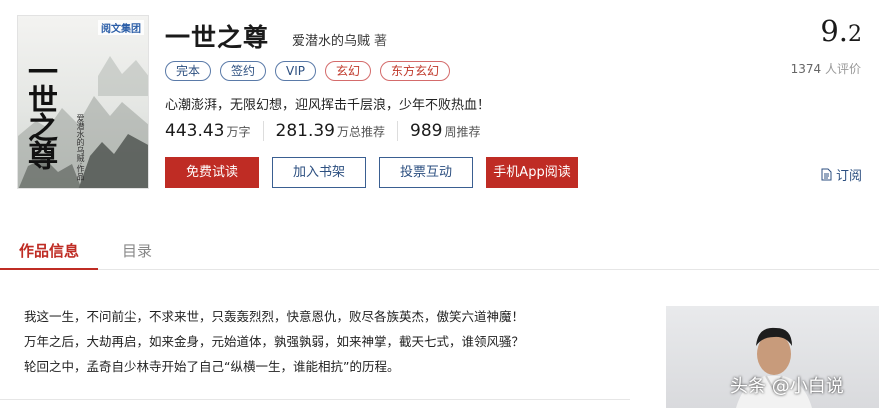 The width and height of the screenshot is (879, 408). Describe the element at coordinates (83, 102) in the screenshot. I see `book-cover: 阅文集团 一世之尊 爱潜水的乌贼·作品` at that location.